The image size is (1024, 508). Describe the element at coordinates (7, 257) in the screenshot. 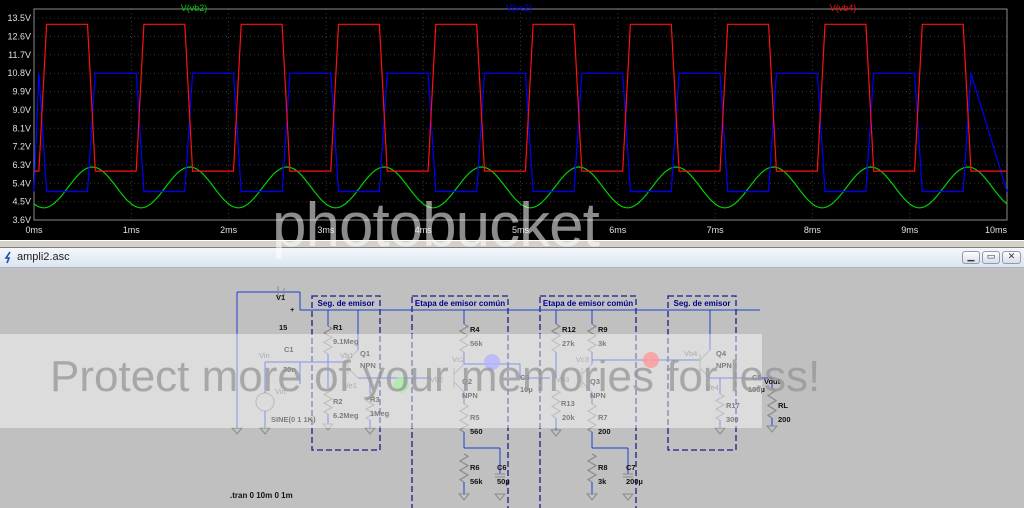

I see `ltspice-icon` at that location.